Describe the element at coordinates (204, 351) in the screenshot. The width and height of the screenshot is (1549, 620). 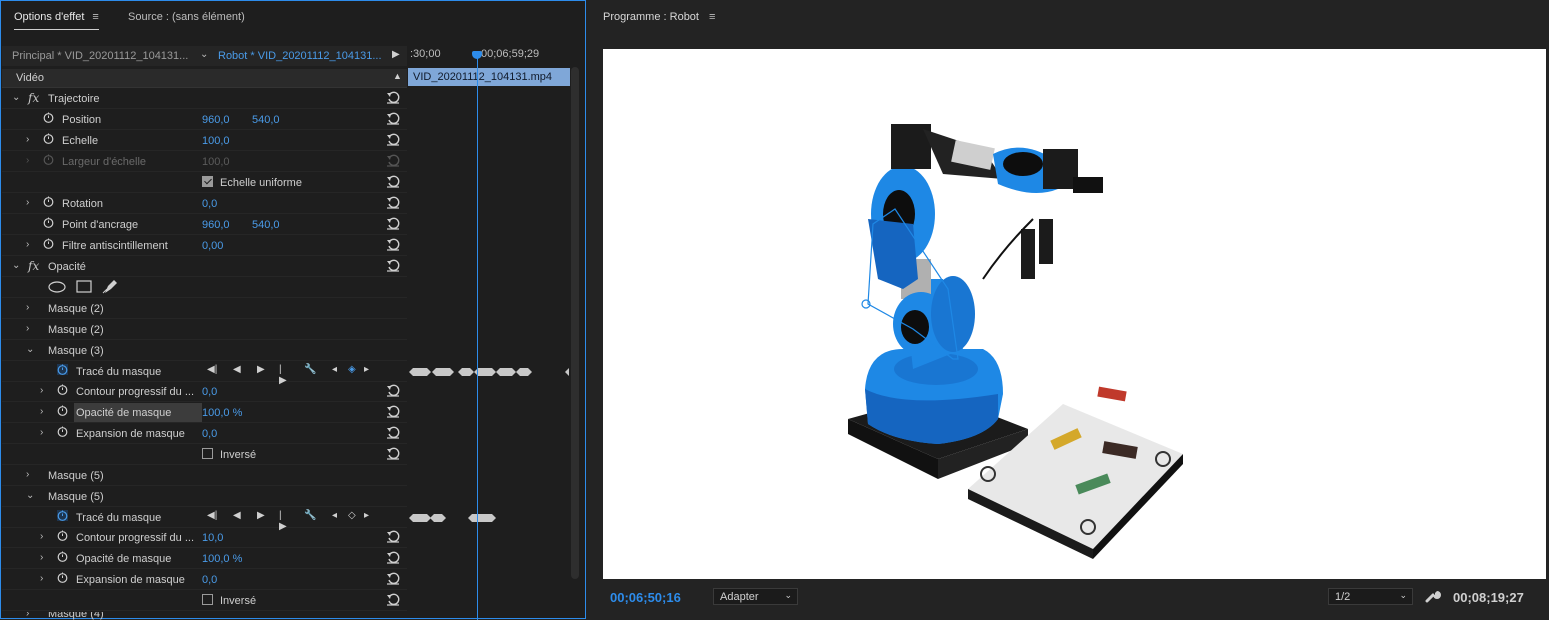
I see `mask-row-3: ⌄ Masque (3)` at that location.